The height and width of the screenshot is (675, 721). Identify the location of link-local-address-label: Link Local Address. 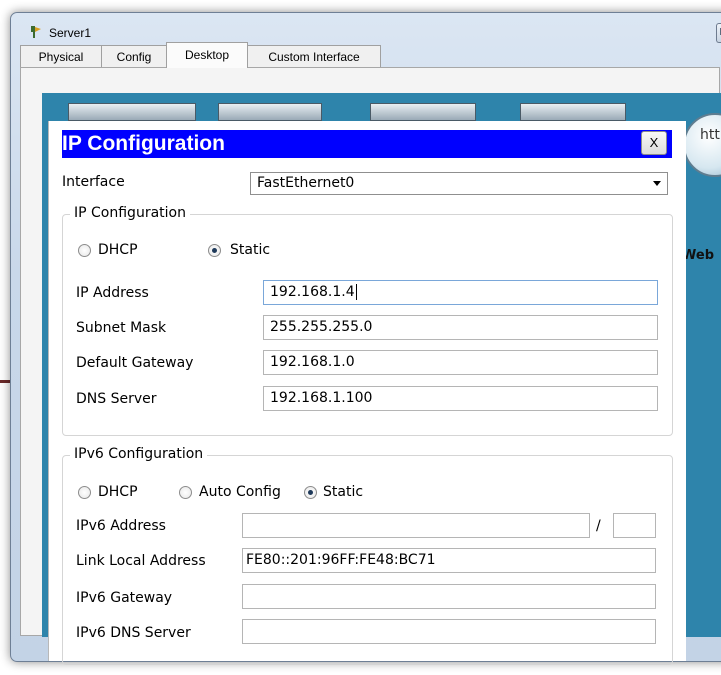
(141, 561).